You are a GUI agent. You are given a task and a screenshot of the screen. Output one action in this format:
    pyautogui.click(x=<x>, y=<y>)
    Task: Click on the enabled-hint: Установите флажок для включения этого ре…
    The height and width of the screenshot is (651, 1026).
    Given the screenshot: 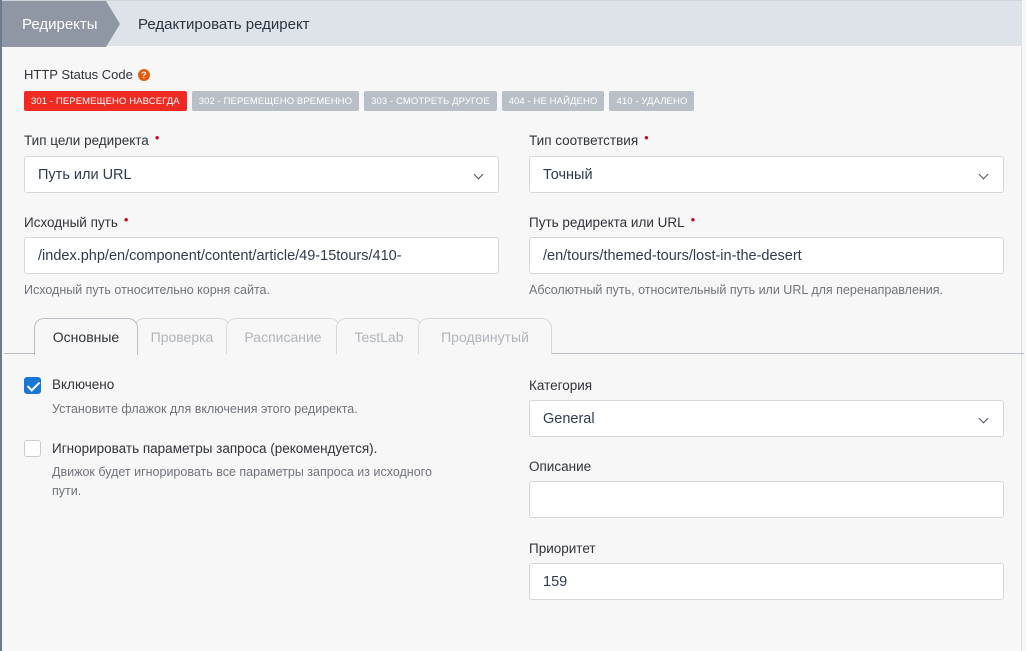 What is the action you would take?
    pyautogui.click(x=205, y=409)
    